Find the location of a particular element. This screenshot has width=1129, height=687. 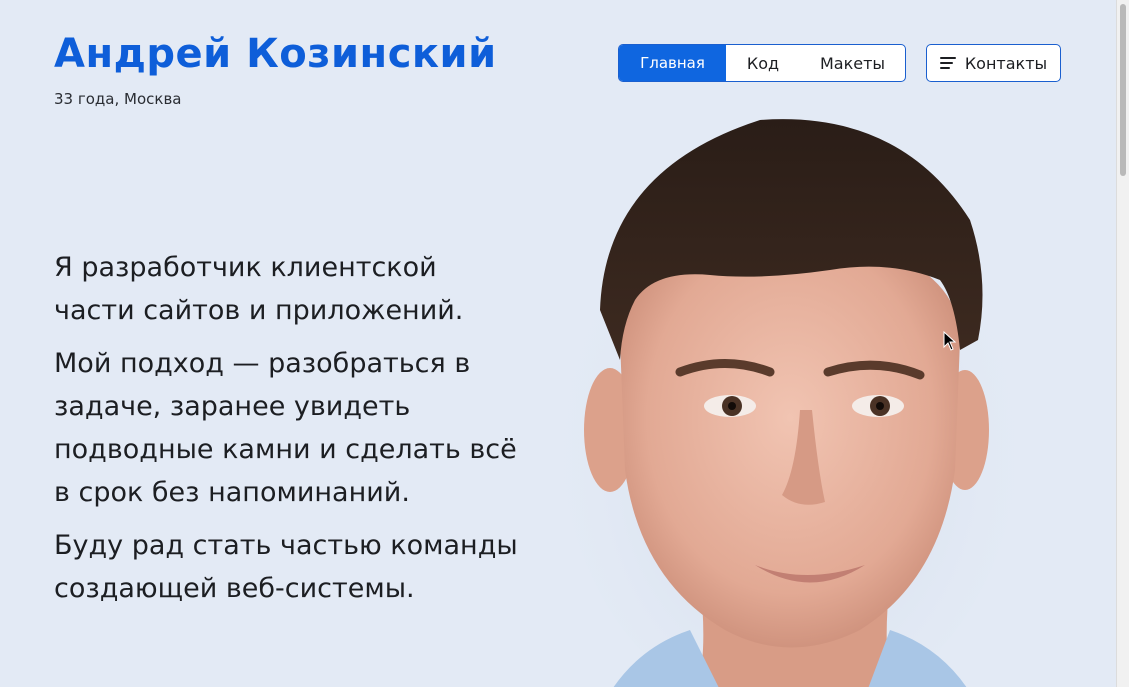

brand: Андрей Козинский 33 года, Москва is located at coordinates (275, 69).